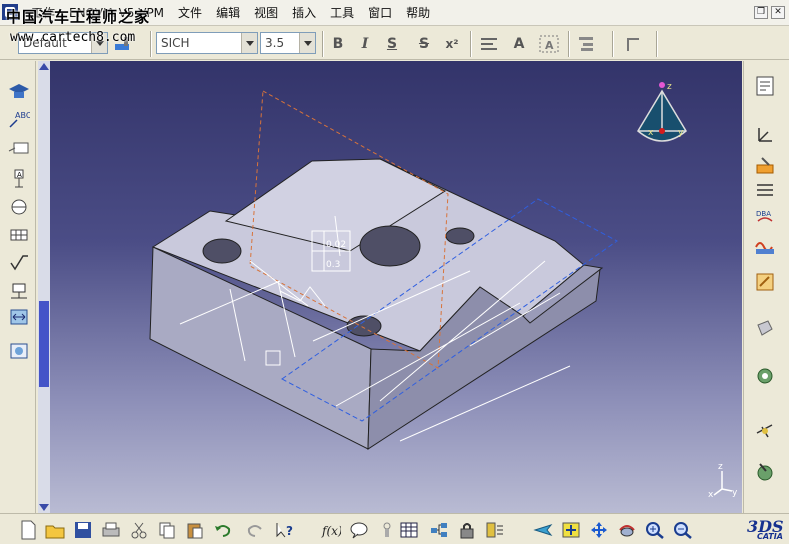 This screenshot has width=789, height=544. Describe the element at coordinates (387, 530) in the screenshot. I see `property-icon` at that location.